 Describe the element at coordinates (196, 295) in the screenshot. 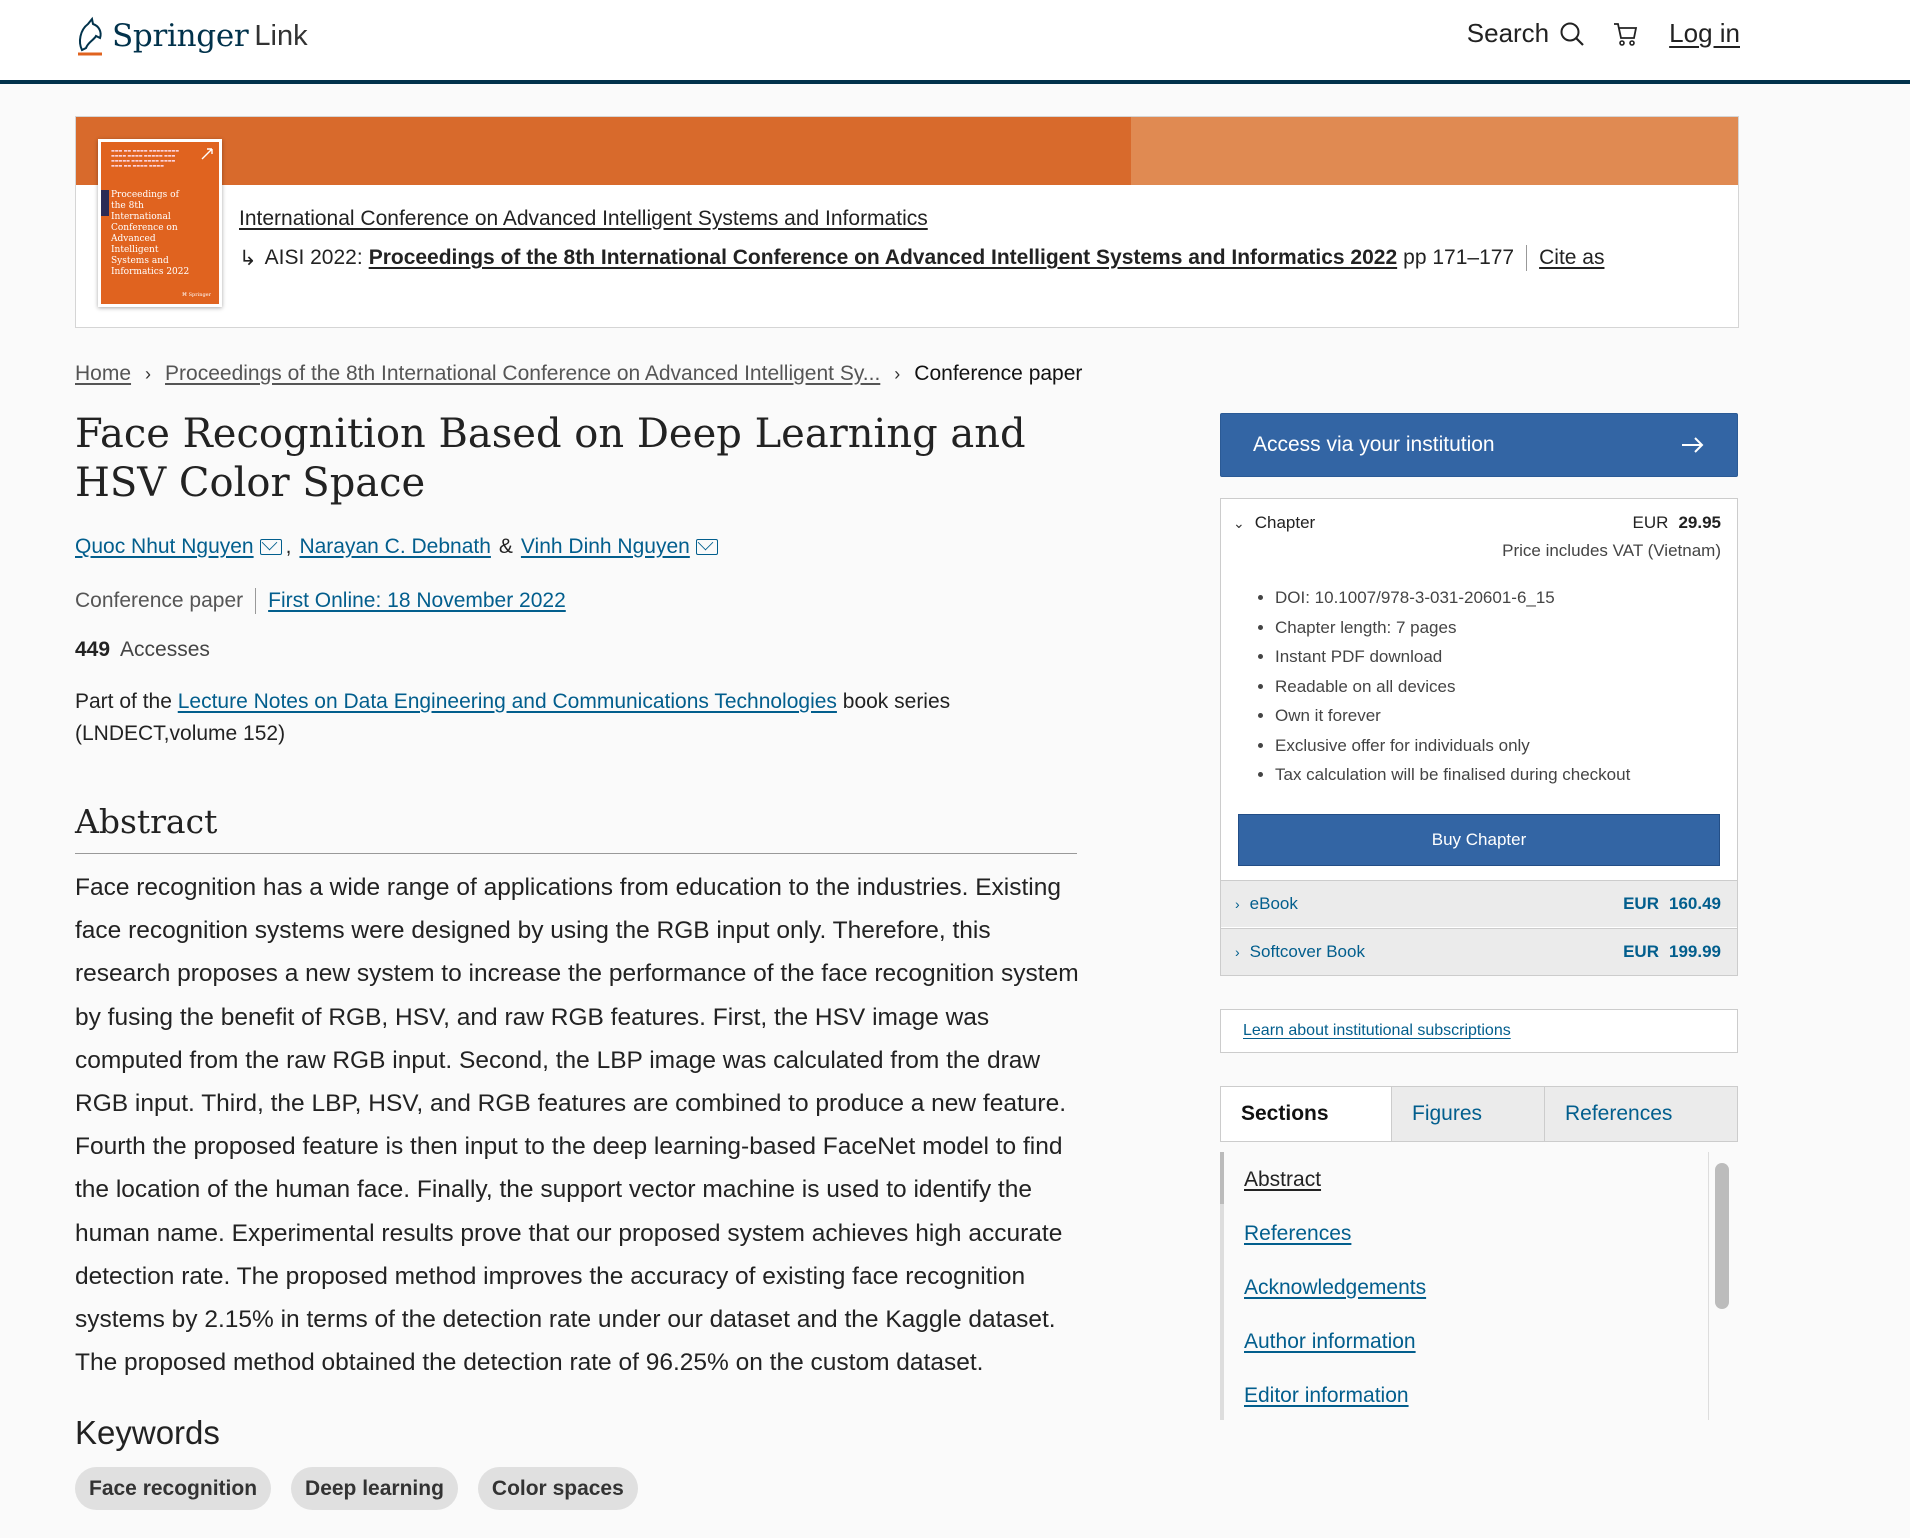

I see `cover-publisher-mark: ⌘ Springer` at that location.